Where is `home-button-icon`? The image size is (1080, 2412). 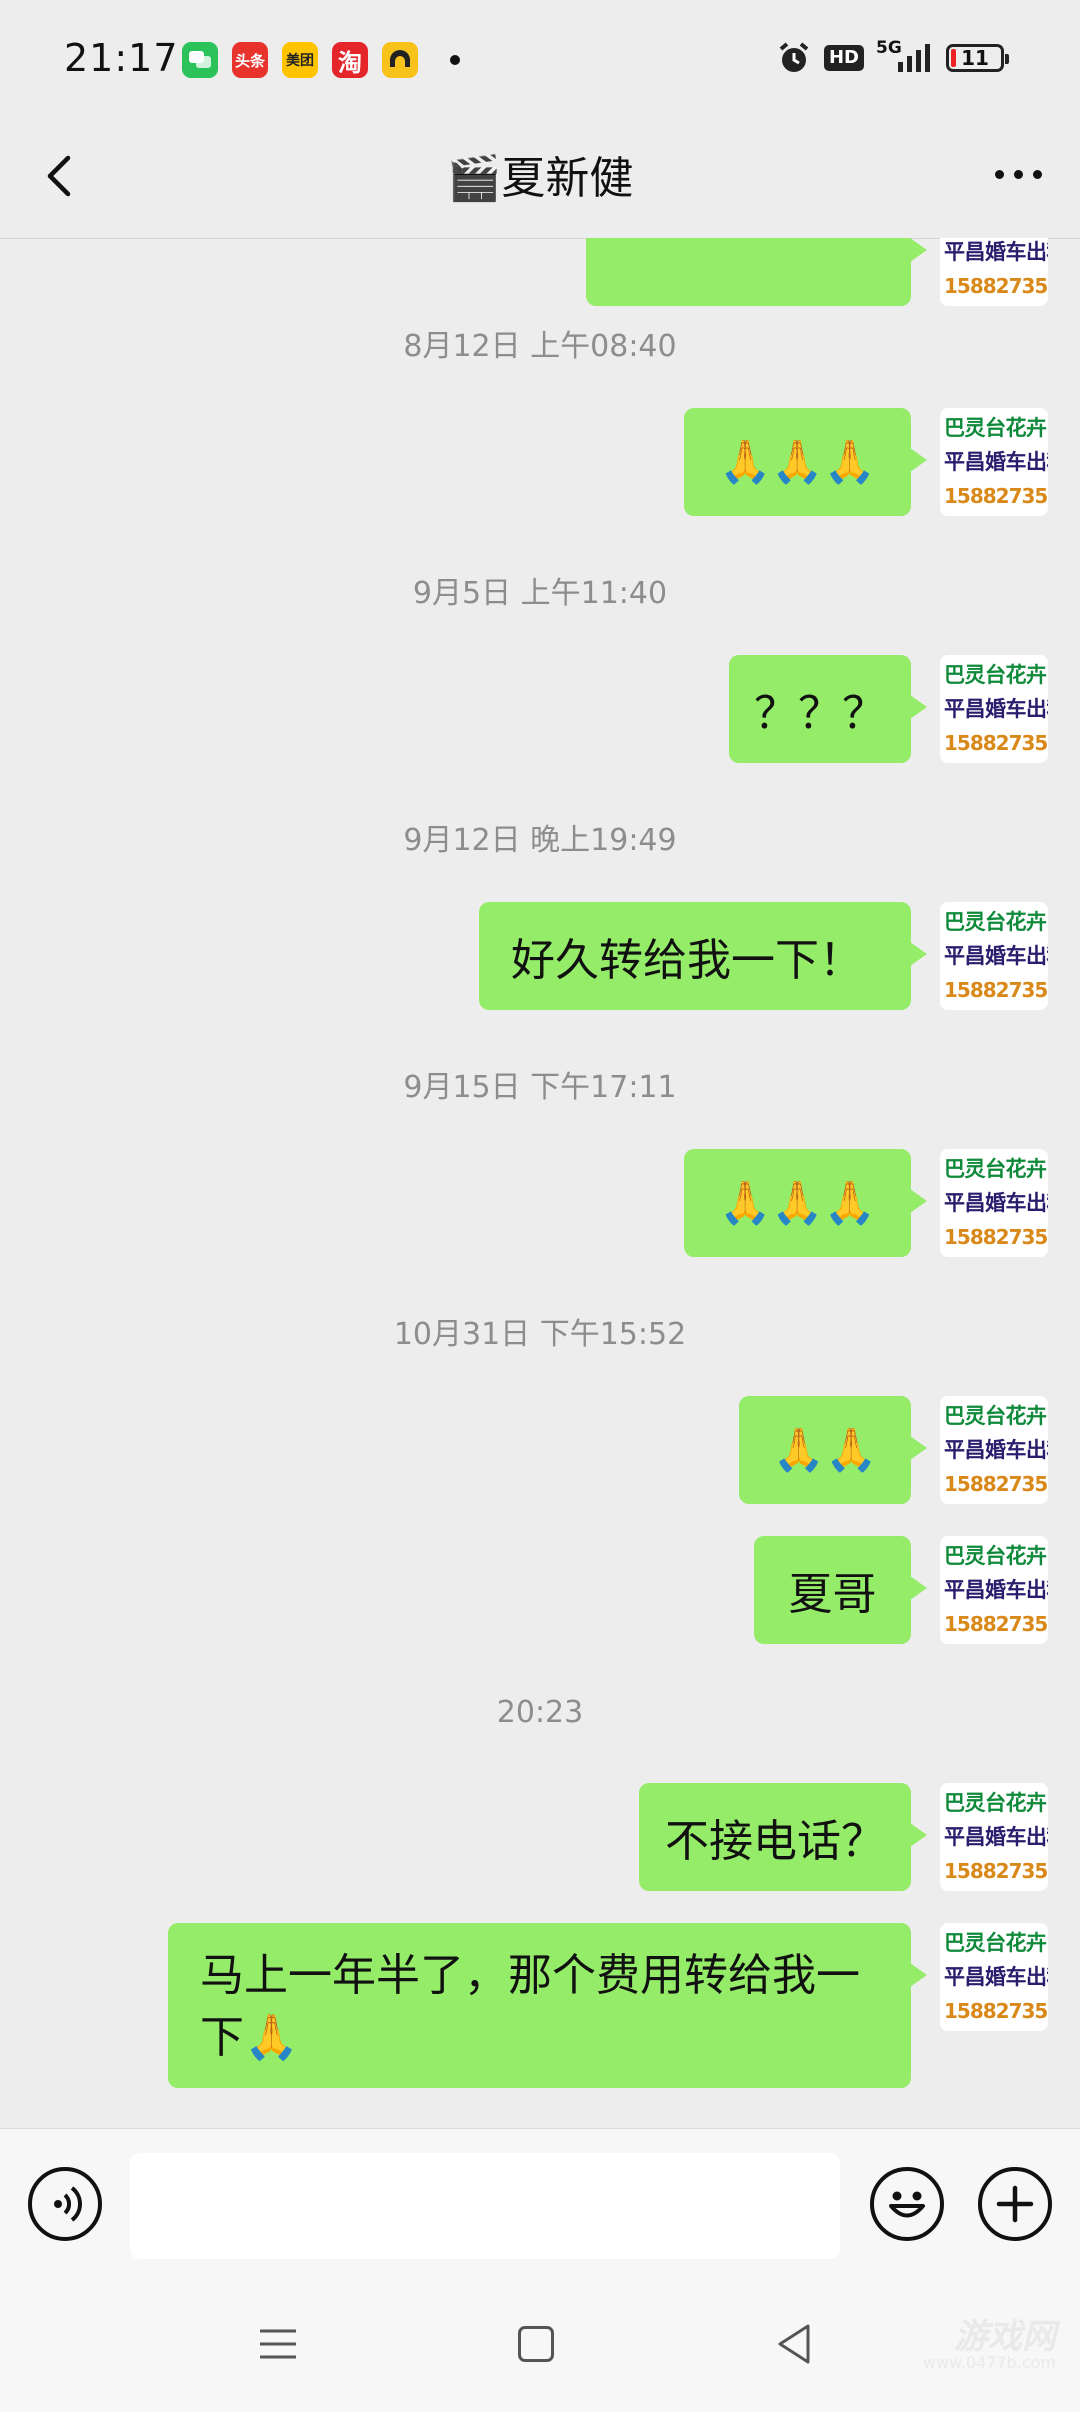
home-button-icon is located at coordinates (536, 2344).